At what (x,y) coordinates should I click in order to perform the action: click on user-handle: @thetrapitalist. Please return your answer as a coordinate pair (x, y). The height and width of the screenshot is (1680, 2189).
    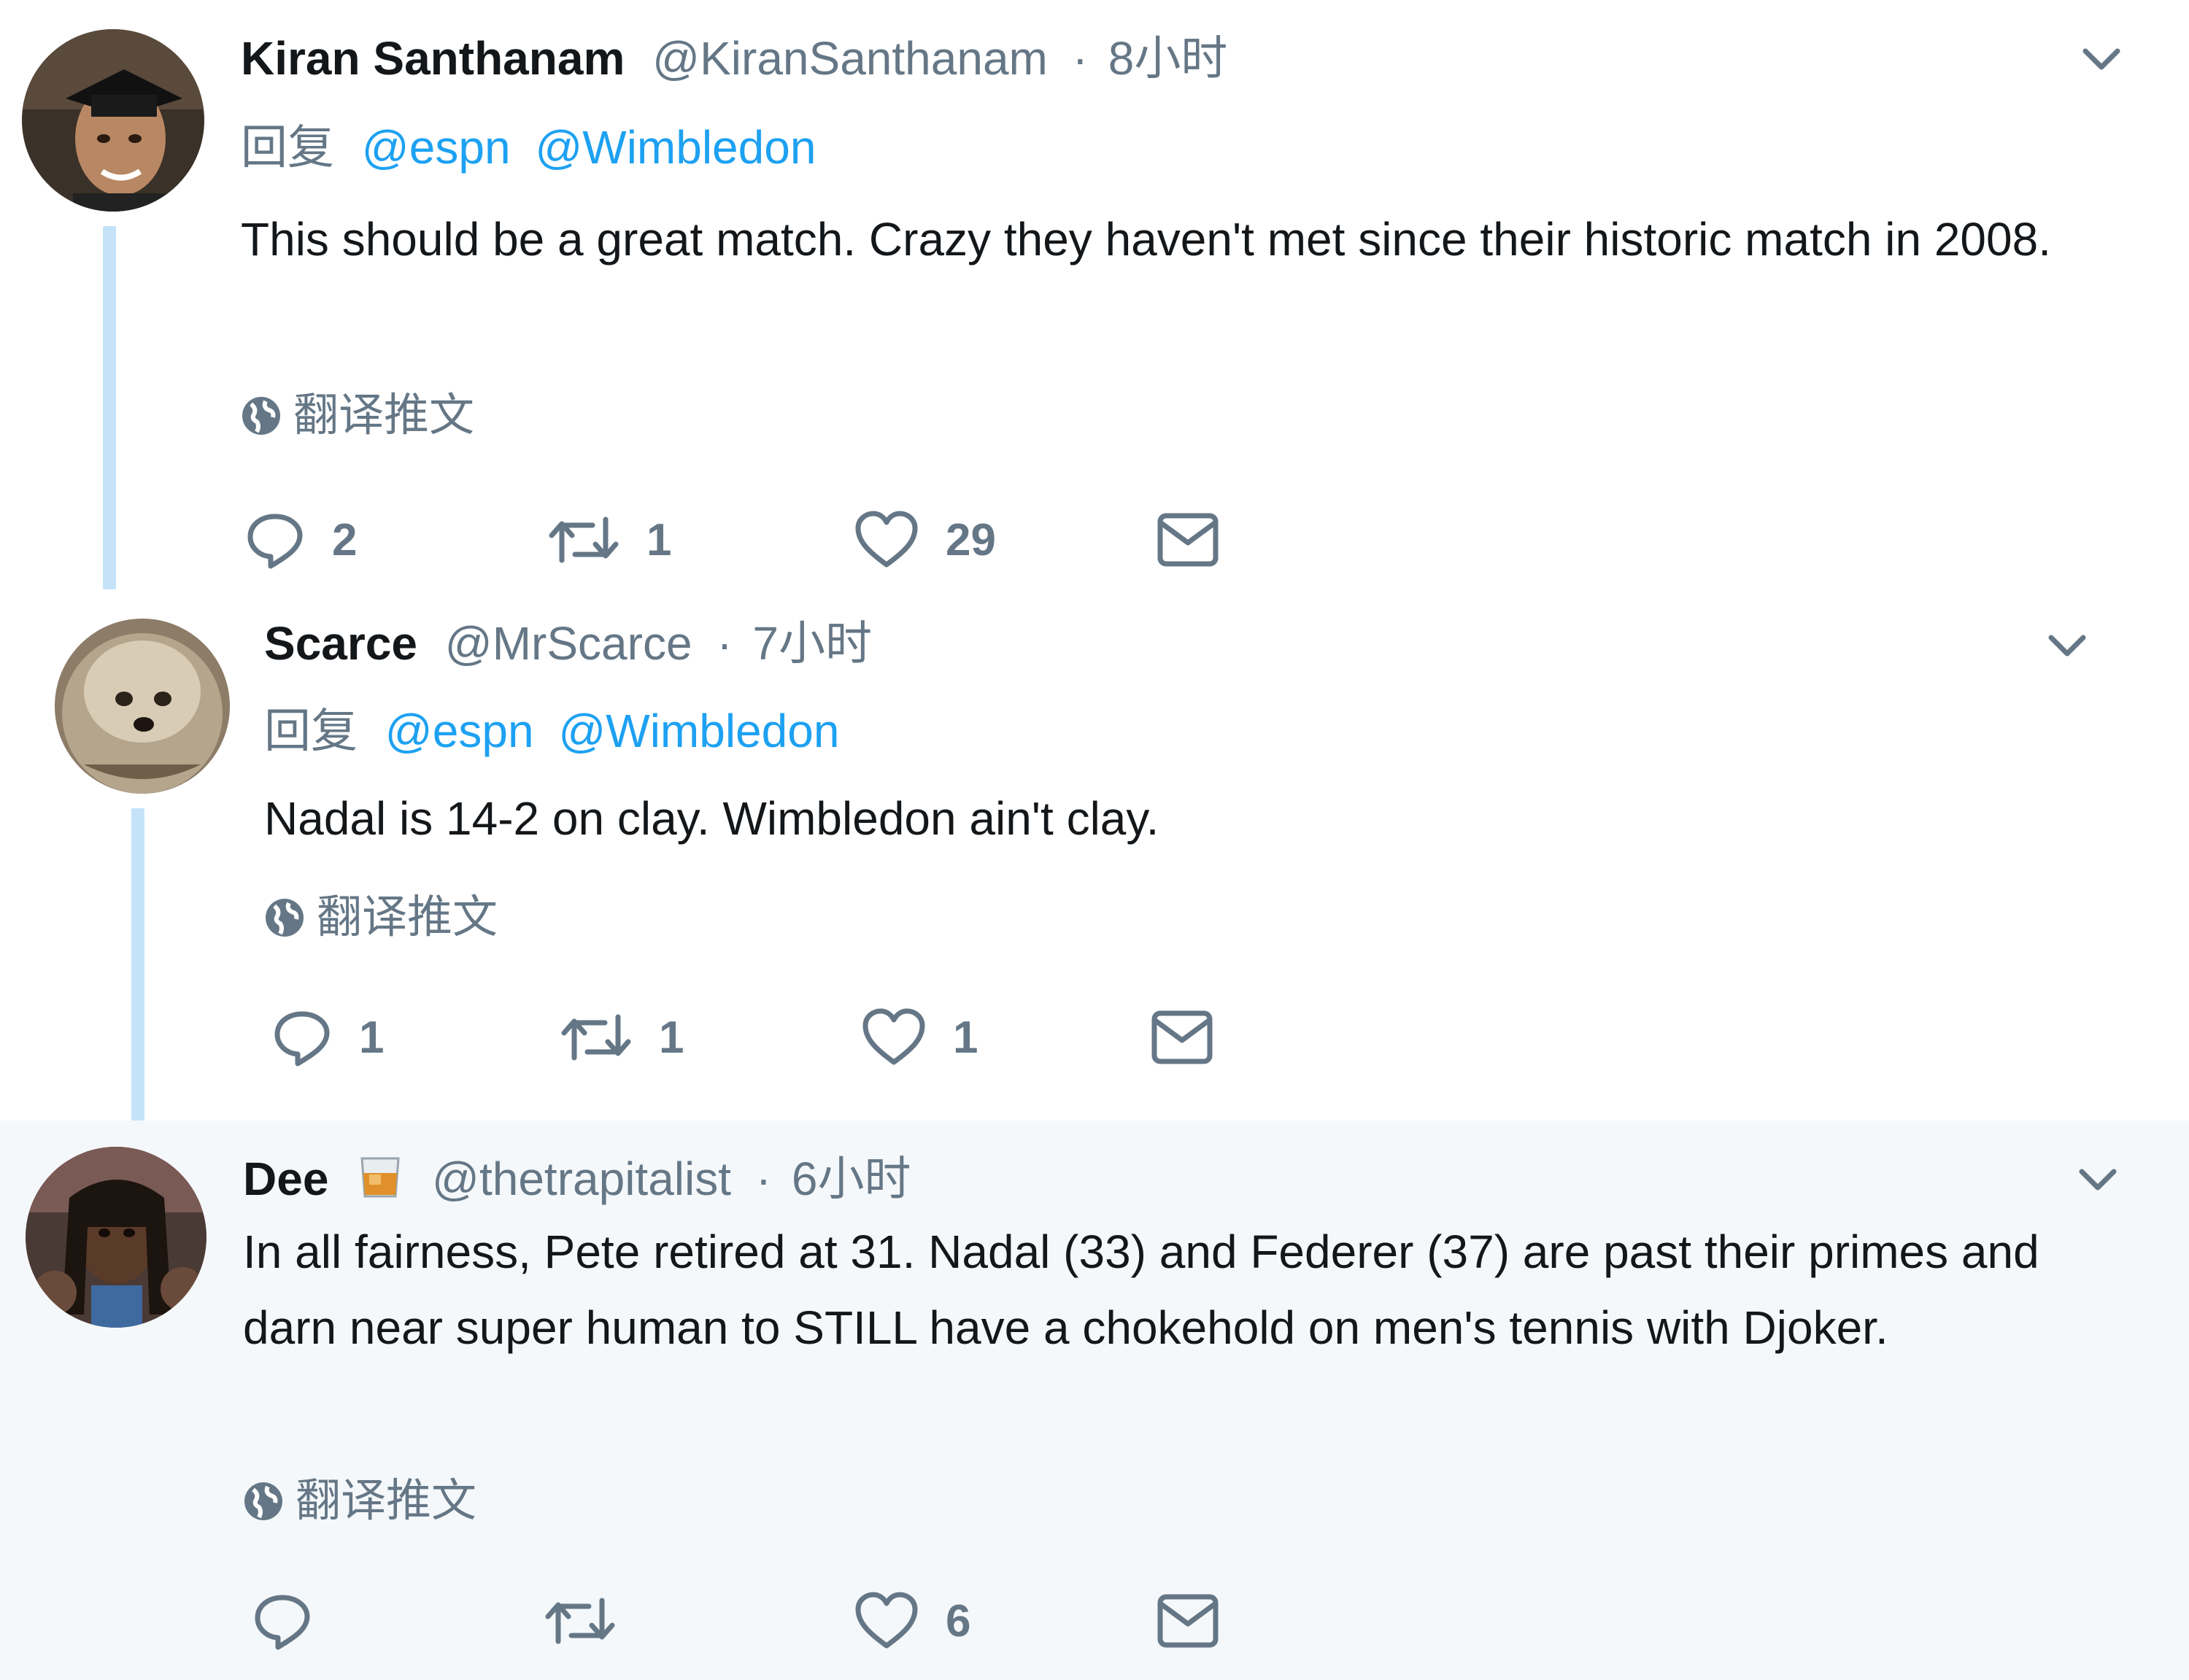
    Looking at the image, I should click on (581, 1179).